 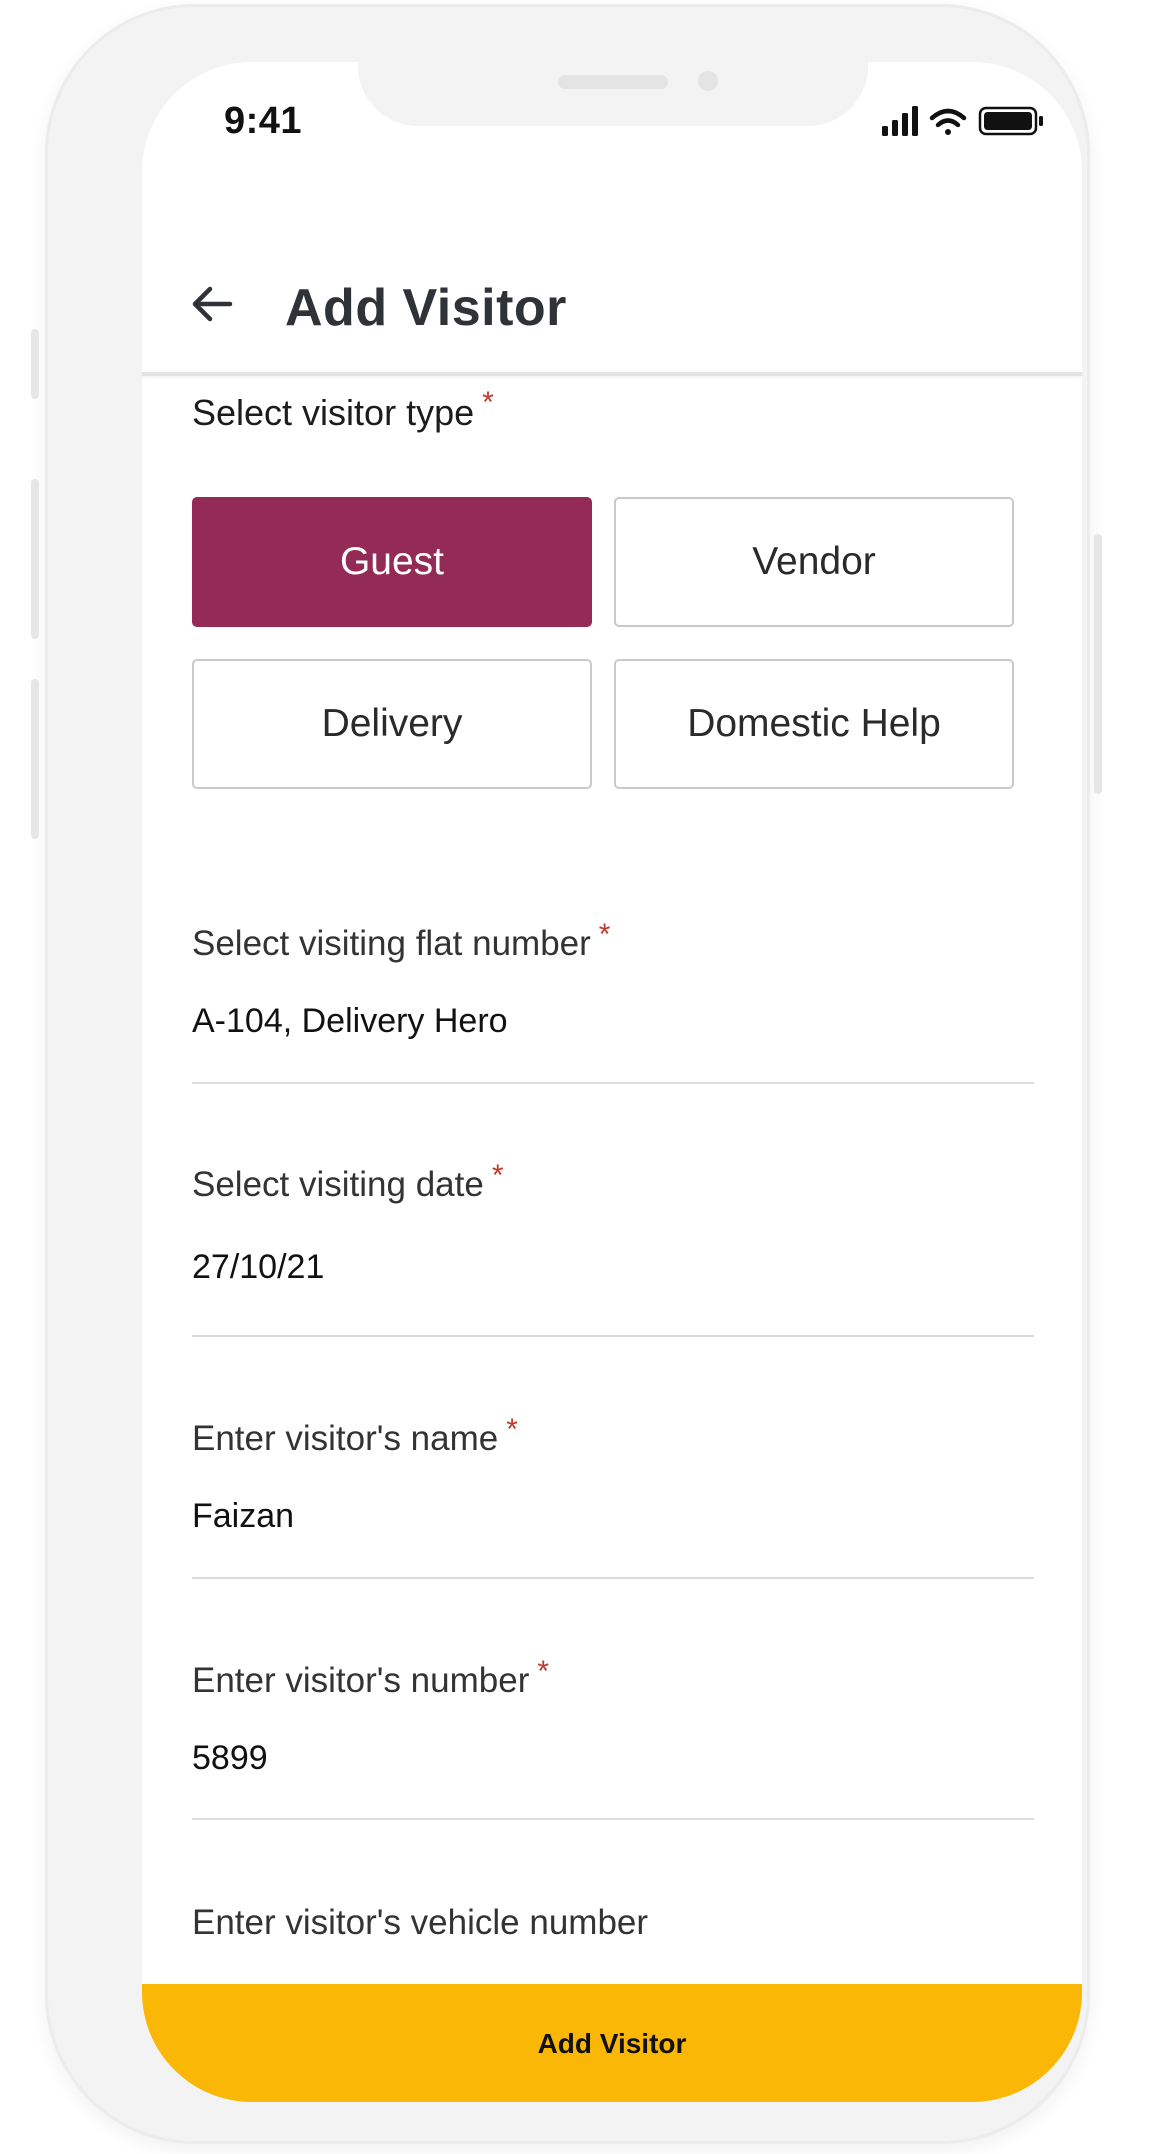 I want to click on visiting-date-label: Select visiting date *, so click(x=348, y=1182).